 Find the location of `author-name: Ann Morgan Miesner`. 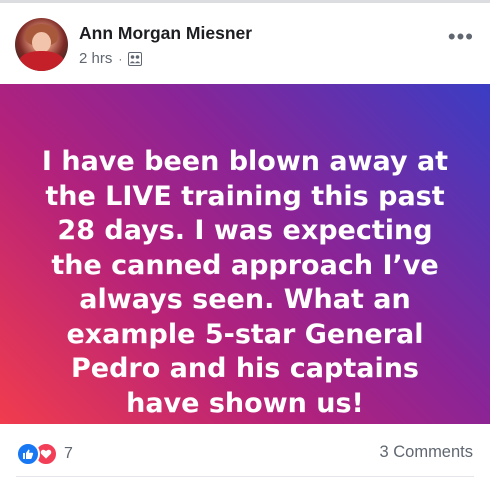

author-name: Ann Morgan Miesner is located at coordinates (165, 33).